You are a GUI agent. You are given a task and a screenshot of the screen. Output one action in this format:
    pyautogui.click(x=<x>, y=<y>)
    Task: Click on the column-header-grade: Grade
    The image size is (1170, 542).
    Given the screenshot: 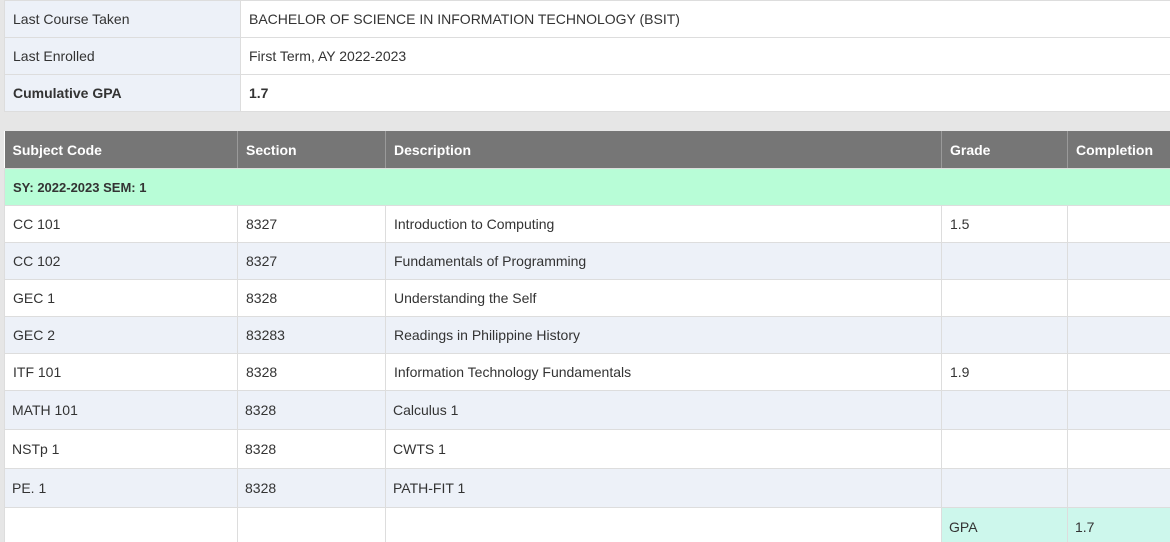 What is the action you would take?
    pyautogui.click(x=1004, y=150)
    